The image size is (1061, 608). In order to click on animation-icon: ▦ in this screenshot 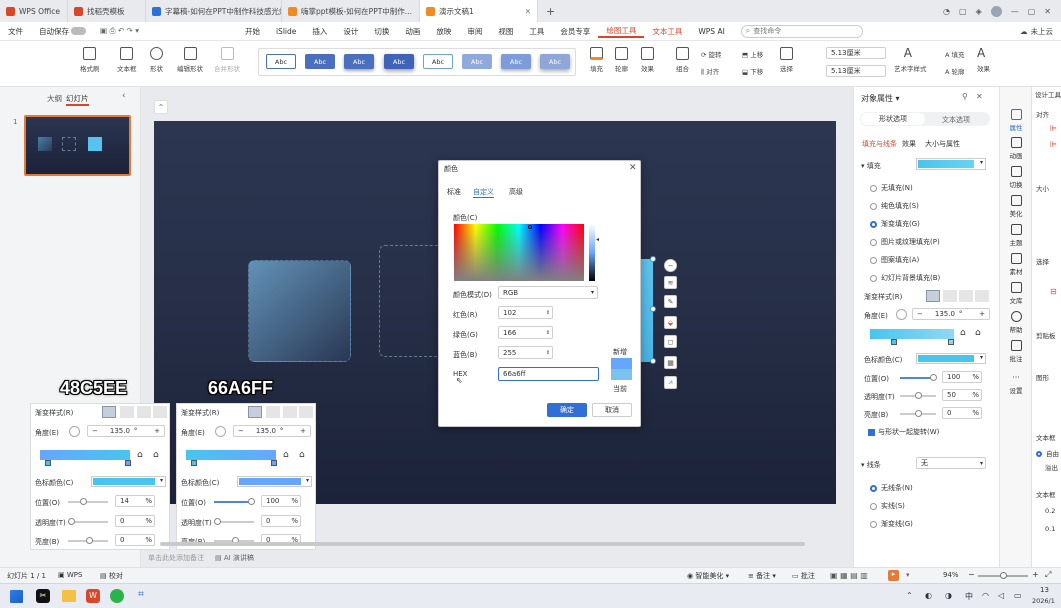, I will do `click(670, 362)`.